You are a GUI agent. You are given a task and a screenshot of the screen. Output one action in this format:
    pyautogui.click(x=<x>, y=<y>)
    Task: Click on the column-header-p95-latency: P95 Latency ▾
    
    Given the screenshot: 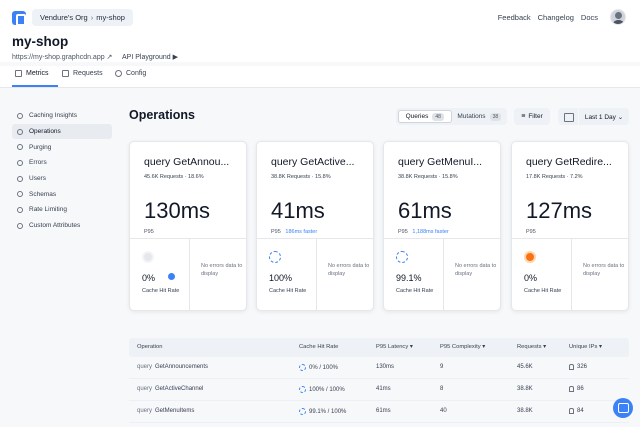 What is the action you would take?
    pyautogui.click(x=394, y=347)
    